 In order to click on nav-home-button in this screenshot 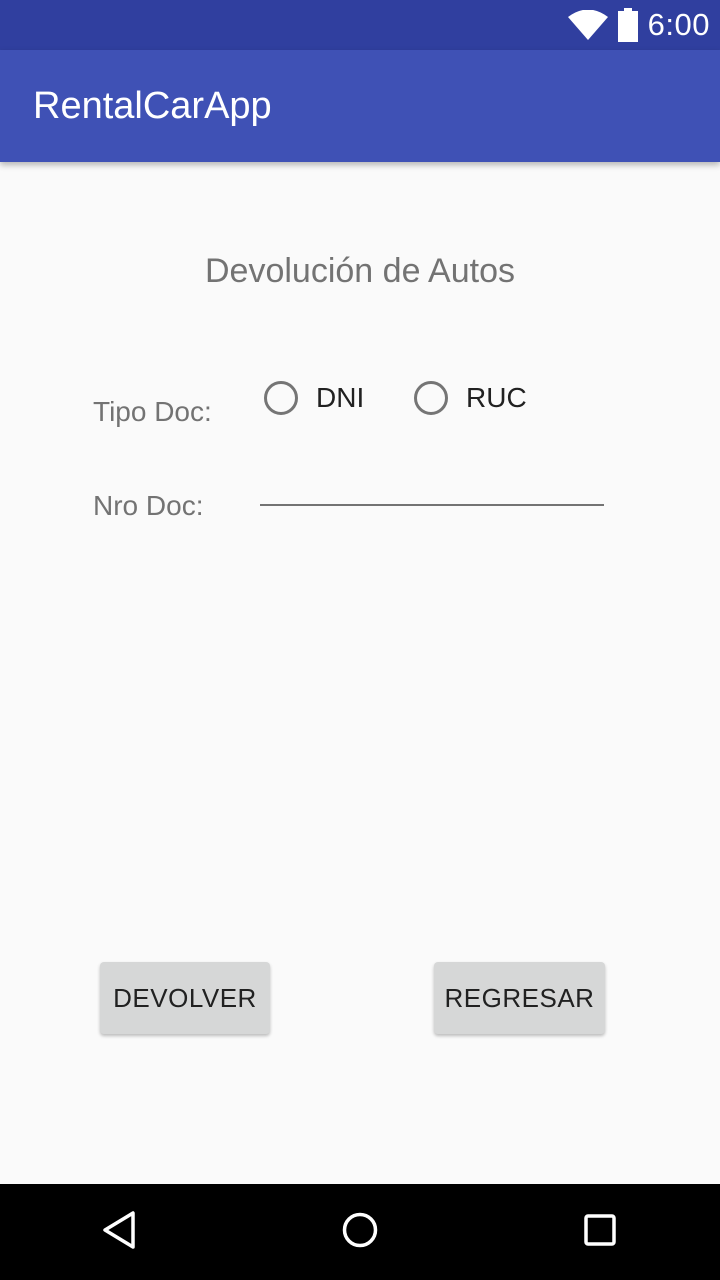, I will do `click(360, 1232)`.